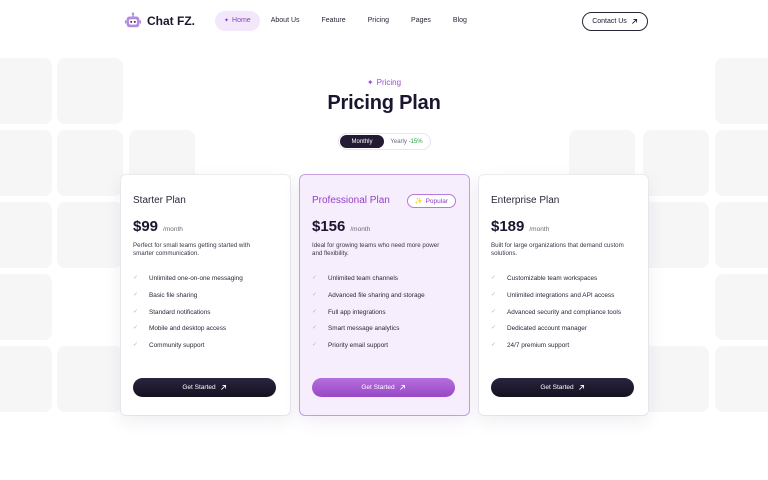 This screenshot has width=768, height=480. I want to click on brand-name: Chat FZ., so click(171, 21).